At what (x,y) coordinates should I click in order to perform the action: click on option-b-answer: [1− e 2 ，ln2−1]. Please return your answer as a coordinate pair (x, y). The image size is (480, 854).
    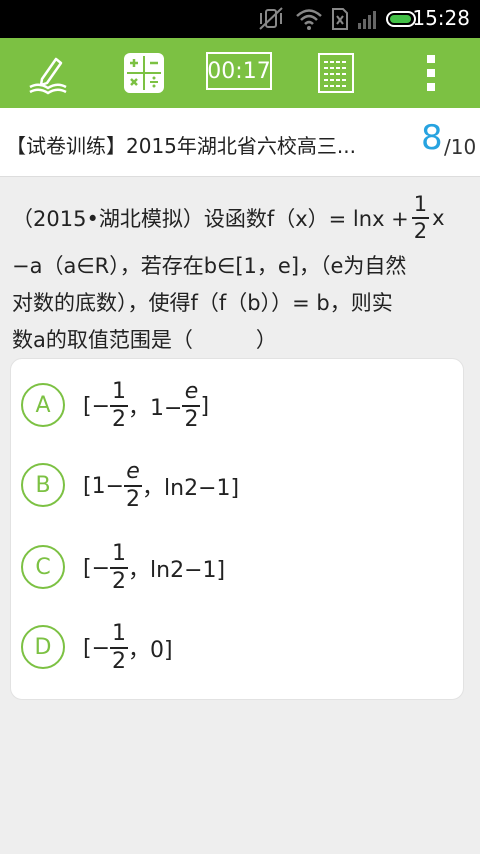
    Looking at the image, I should click on (161, 486).